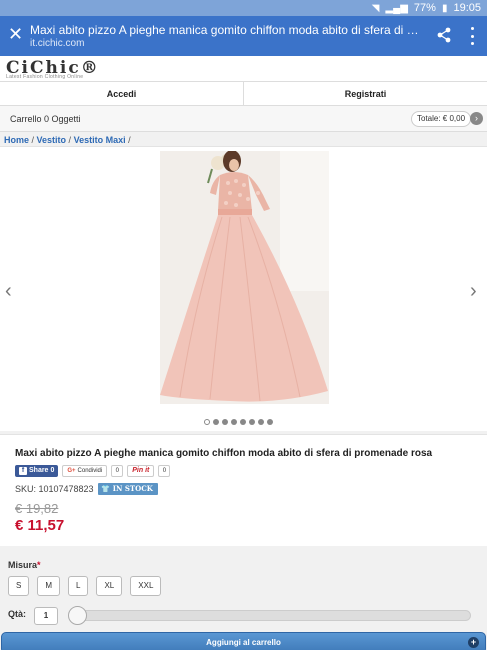 The width and height of the screenshot is (487, 650). I want to click on quantity-input: 1, so click(46, 616).